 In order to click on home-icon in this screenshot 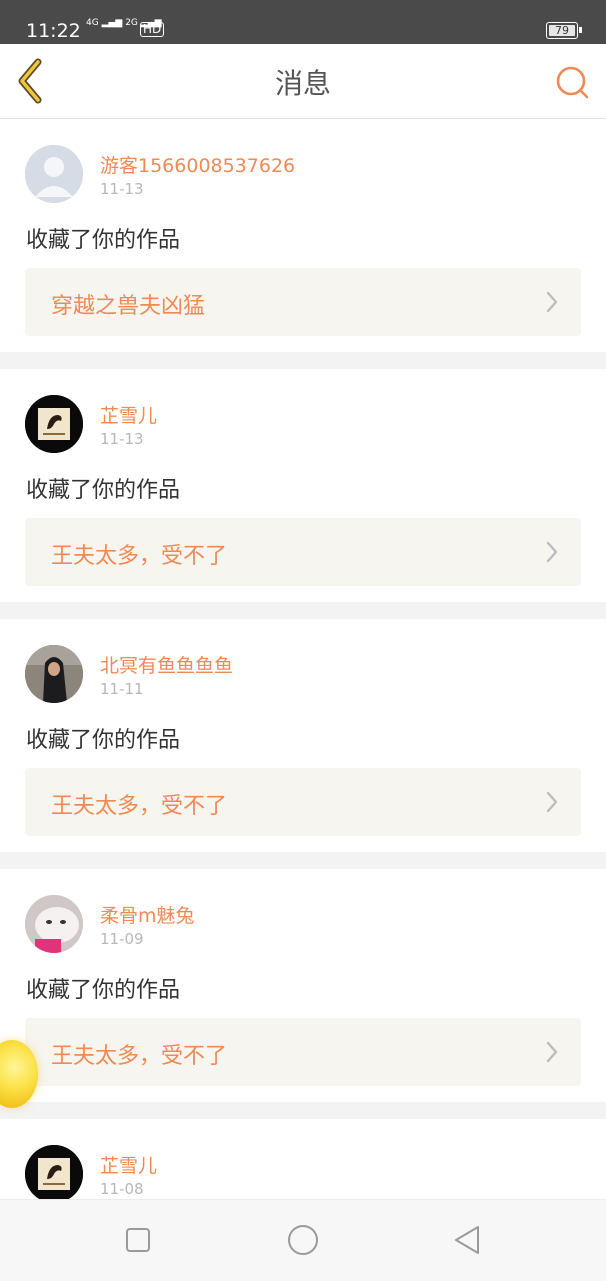, I will do `click(303, 1240)`.